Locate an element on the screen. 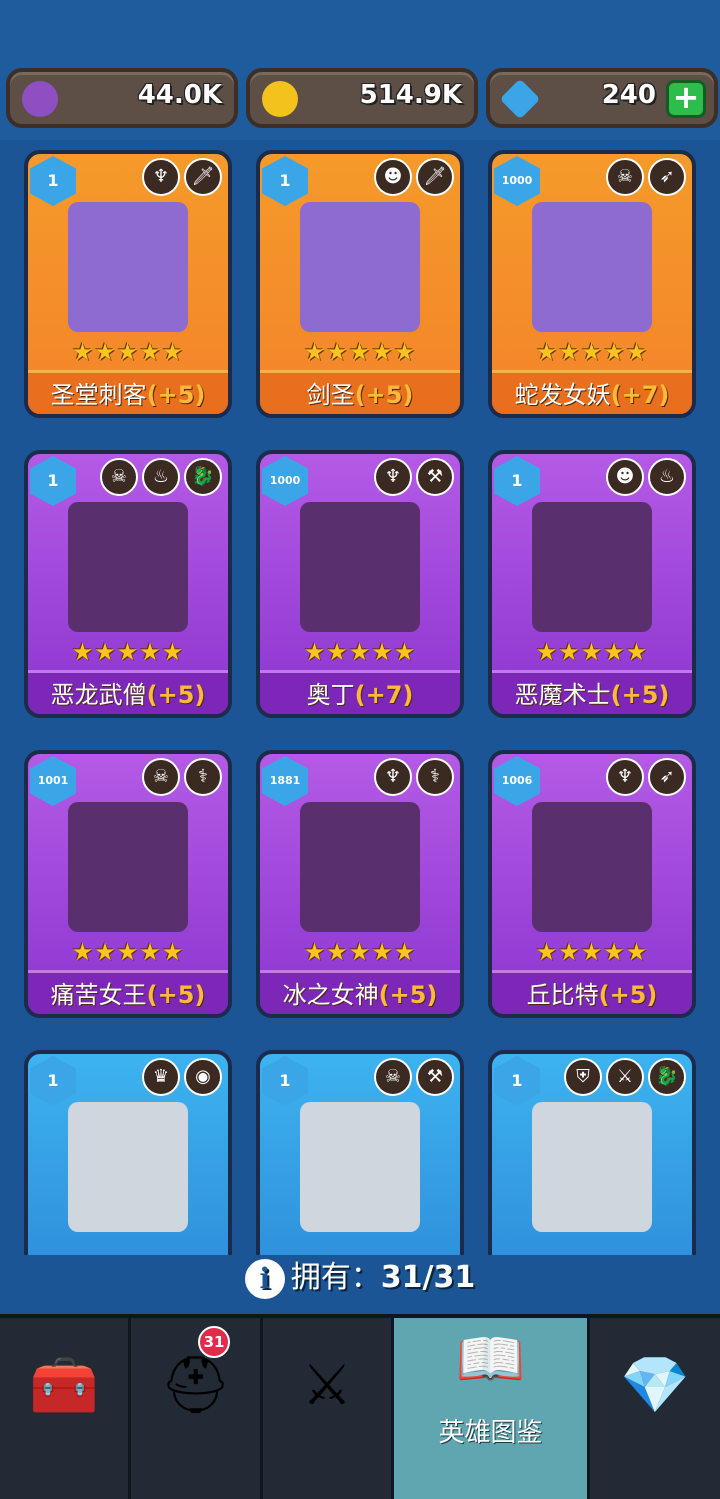 The image size is (720, 1499). level-value: 1881 is located at coordinates (285, 780).